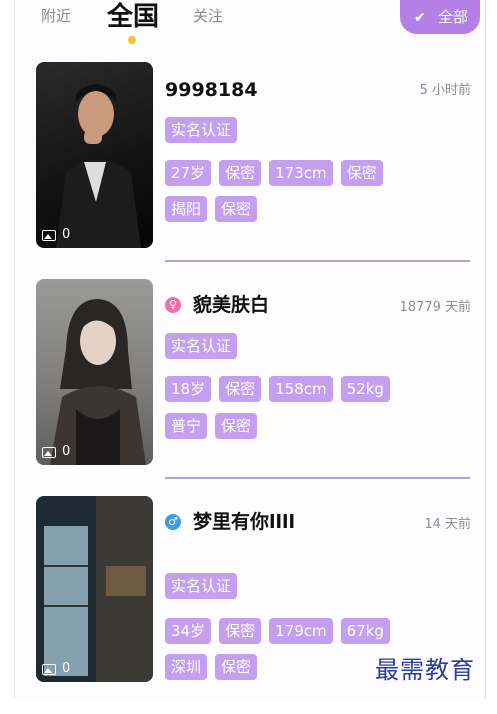 This screenshot has height=714, width=497. I want to click on tag-city: 普宁, so click(186, 426).